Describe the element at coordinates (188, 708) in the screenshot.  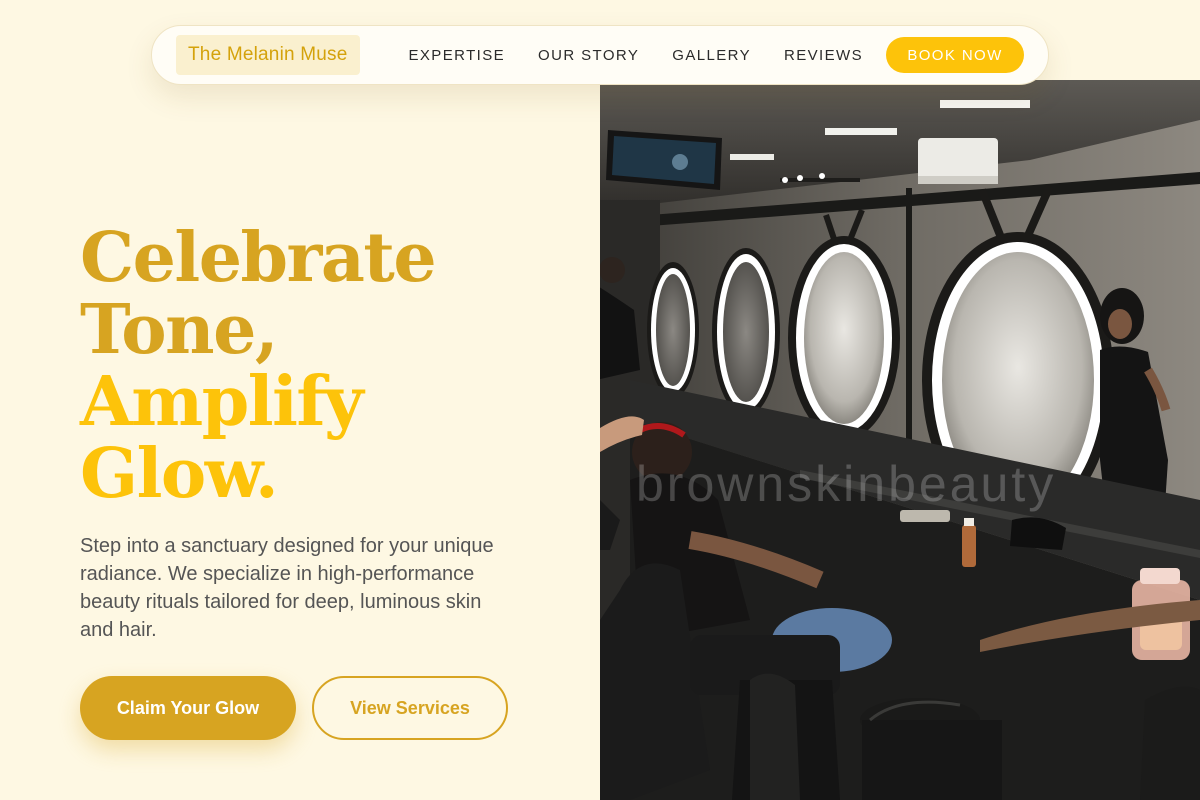
I see `claim-your-glow-button: Claim Your Glow` at that location.